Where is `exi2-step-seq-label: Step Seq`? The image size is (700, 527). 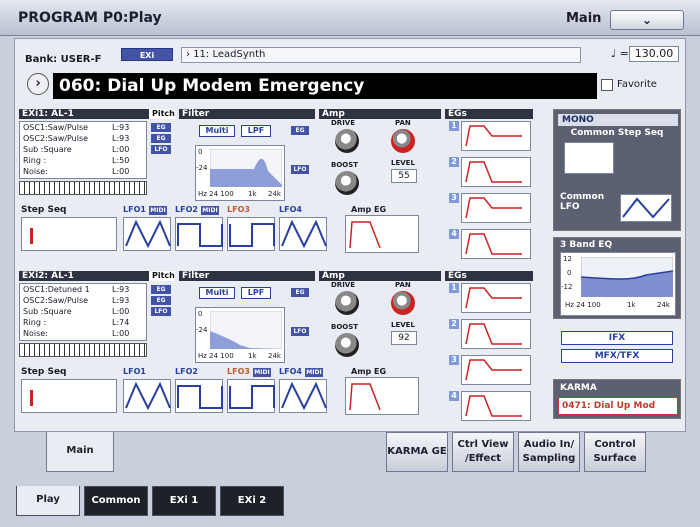 exi2-step-seq-label: Step Seq is located at coordinates (44, 372).